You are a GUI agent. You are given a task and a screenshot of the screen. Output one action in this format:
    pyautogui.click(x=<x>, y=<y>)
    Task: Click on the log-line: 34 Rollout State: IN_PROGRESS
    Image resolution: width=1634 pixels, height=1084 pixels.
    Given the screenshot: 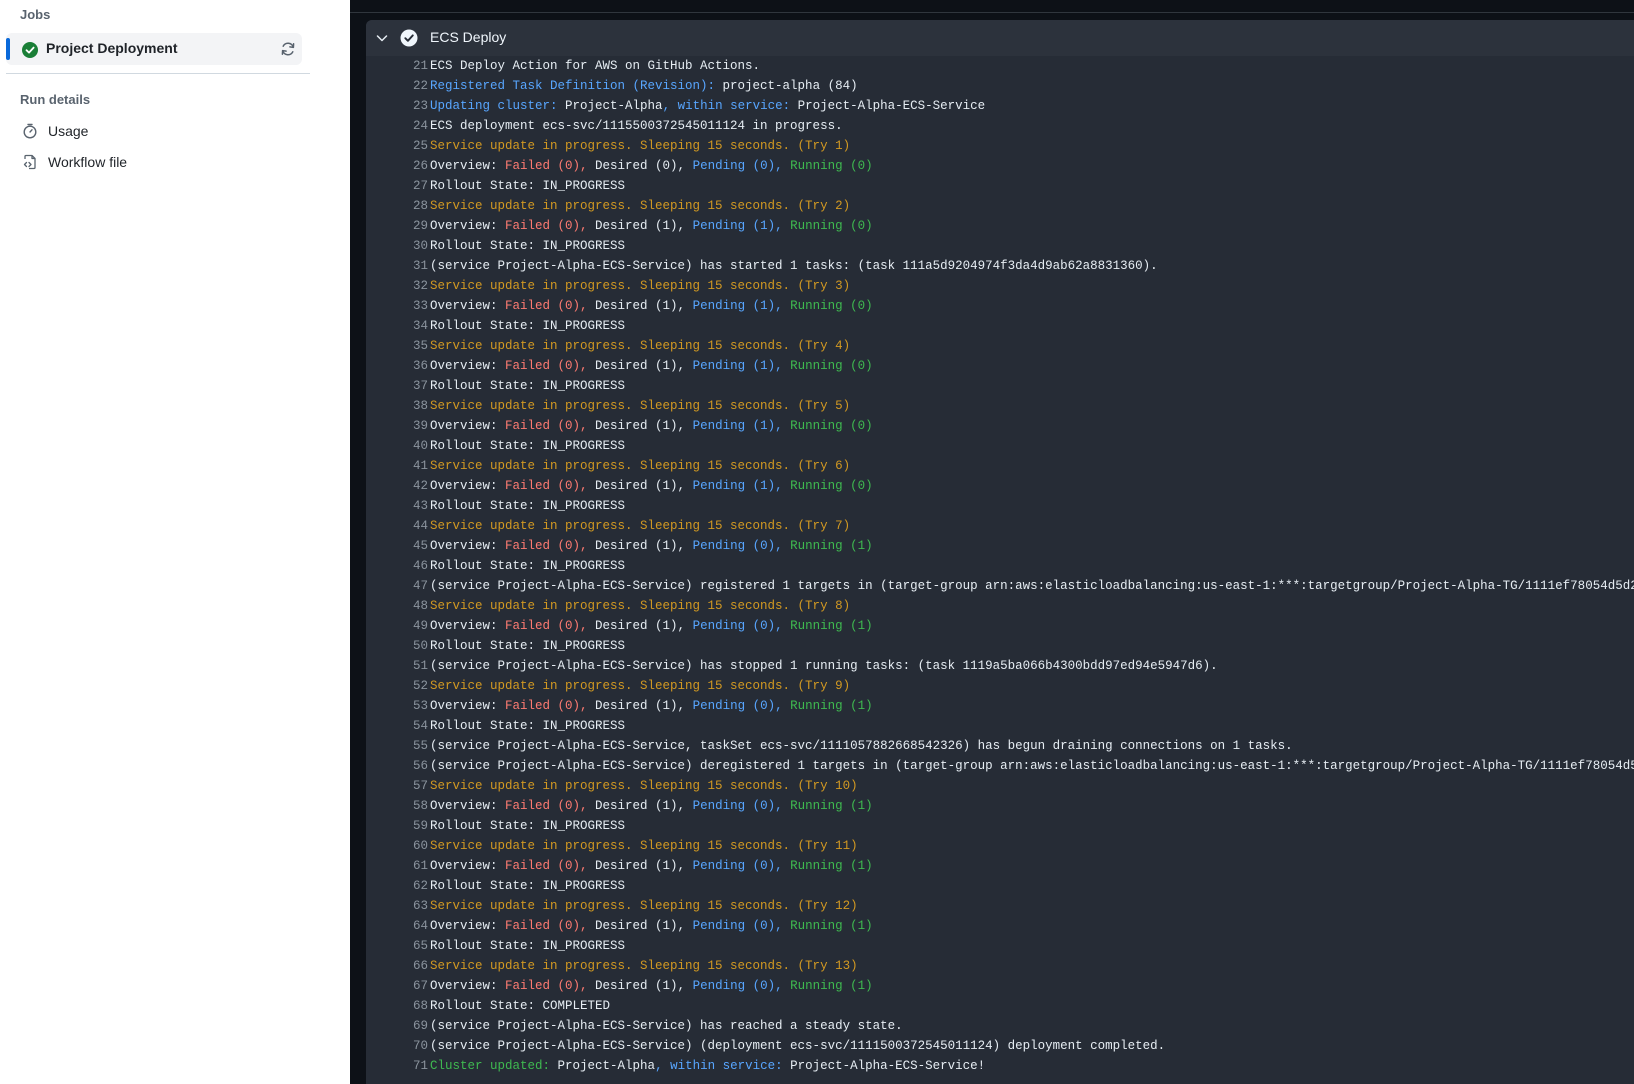 What is the action you would take?
    pyautogui.click(x=1000, y=326)
    